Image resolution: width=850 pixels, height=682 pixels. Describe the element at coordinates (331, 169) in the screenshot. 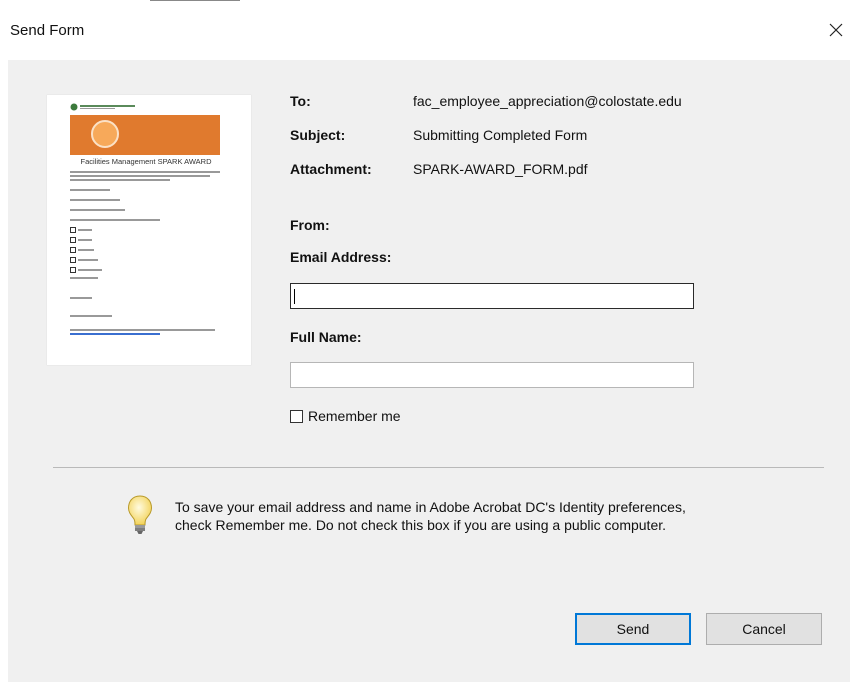

I see `attachment-label: Attachment:` at that location.